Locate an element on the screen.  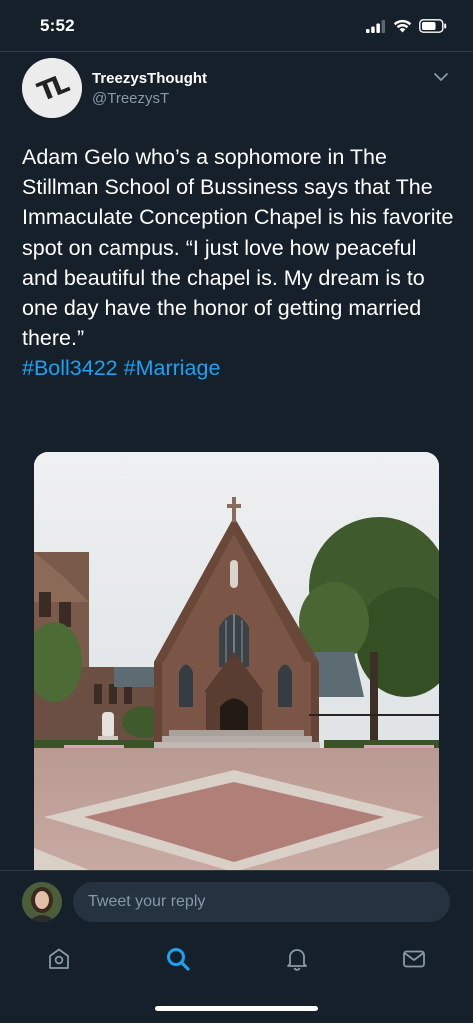
search-icon is located at coordinates (178, 959).